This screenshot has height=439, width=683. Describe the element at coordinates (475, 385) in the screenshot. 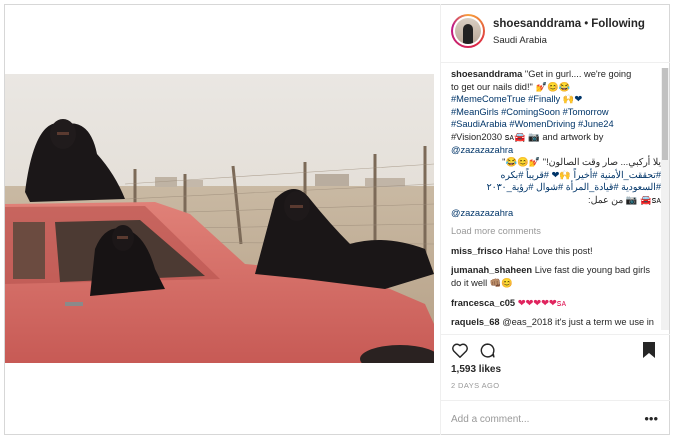

I see `post-time: 2 DAYS AGO` at that location.